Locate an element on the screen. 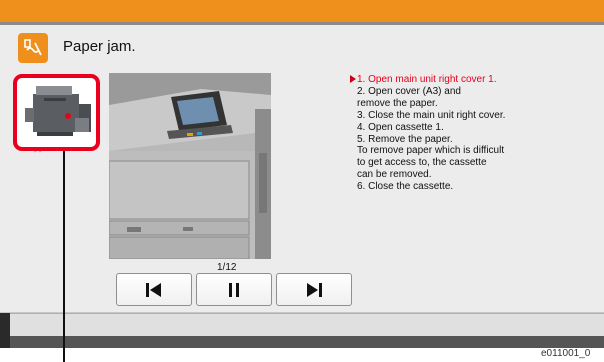 This screenshot has height=362, width=604. top-status-bar is located at coordinates (302, 11).